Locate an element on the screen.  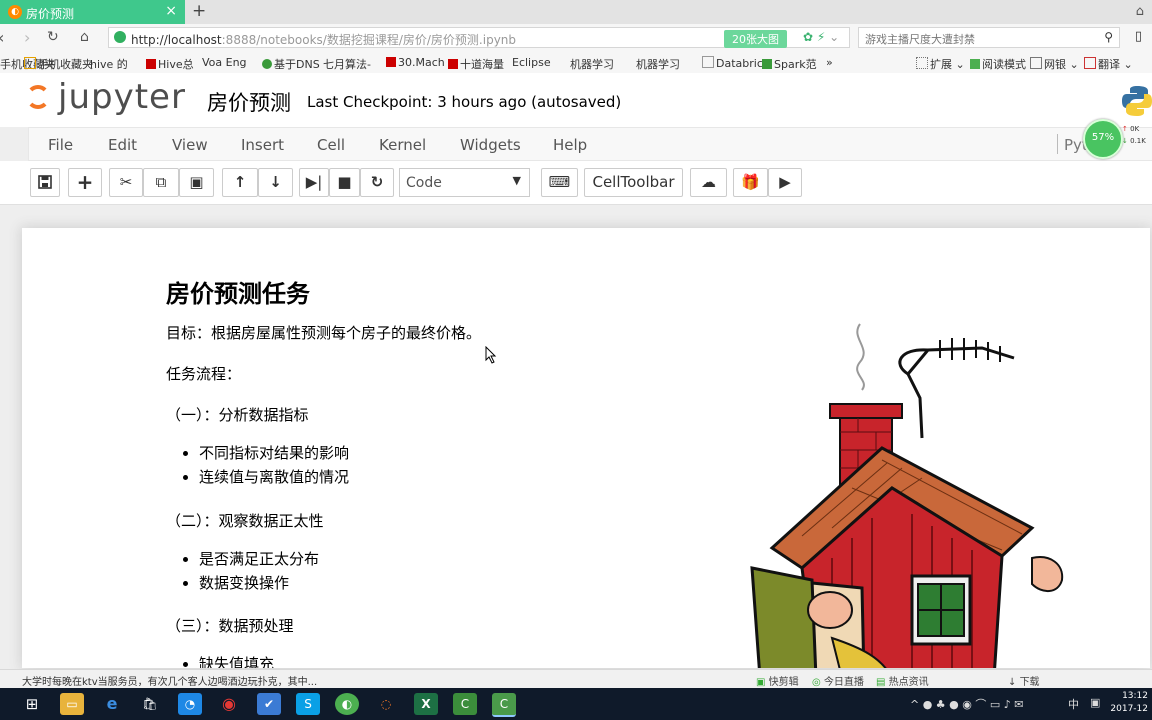
stop-icon: ■ is located at coordinates (344, 182).